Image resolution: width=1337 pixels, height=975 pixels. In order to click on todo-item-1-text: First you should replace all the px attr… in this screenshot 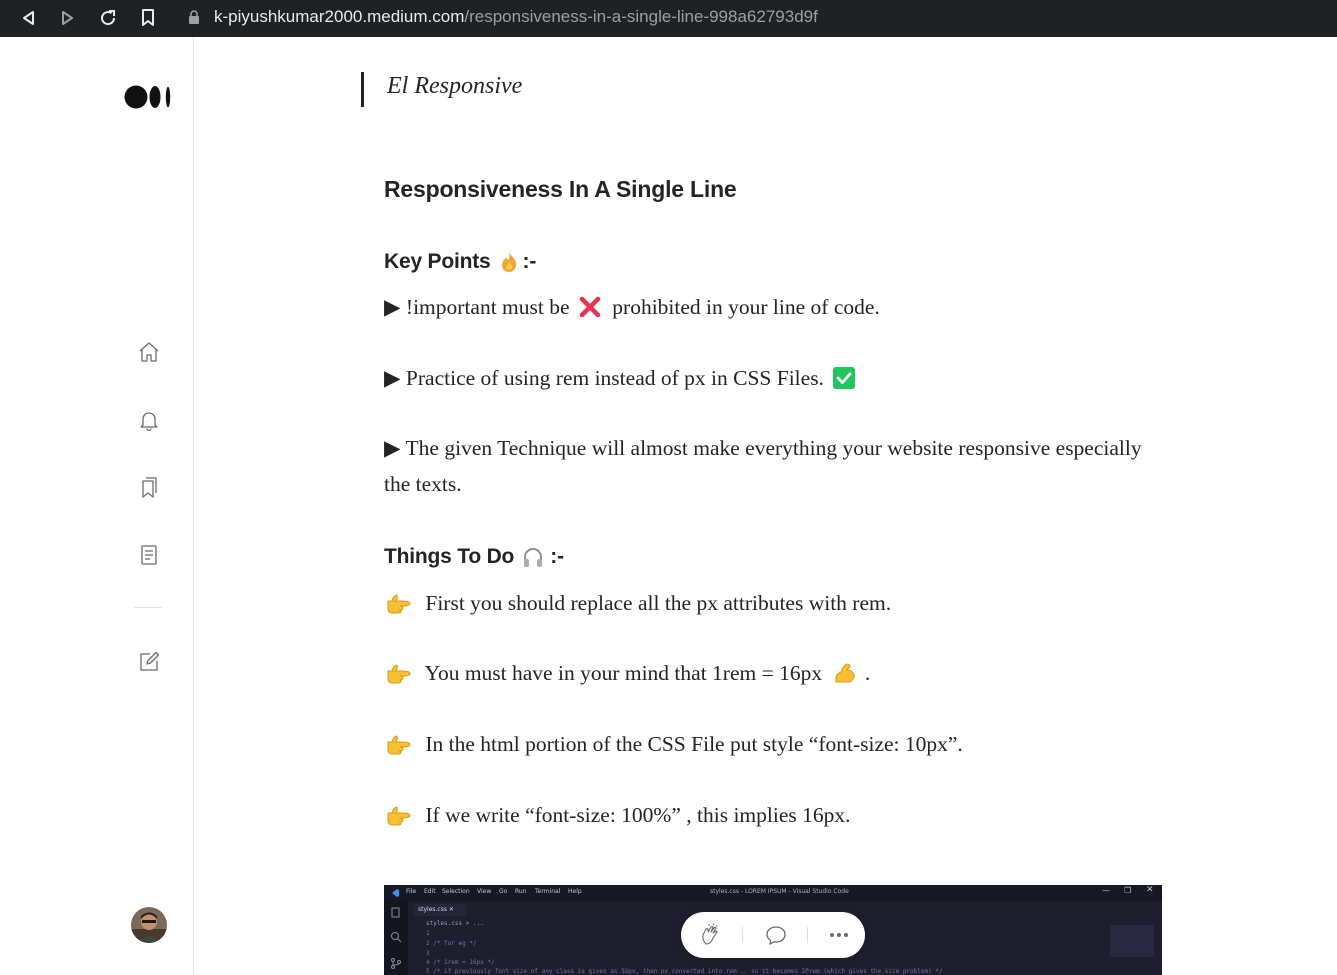, I will do `click(658, 603)`.